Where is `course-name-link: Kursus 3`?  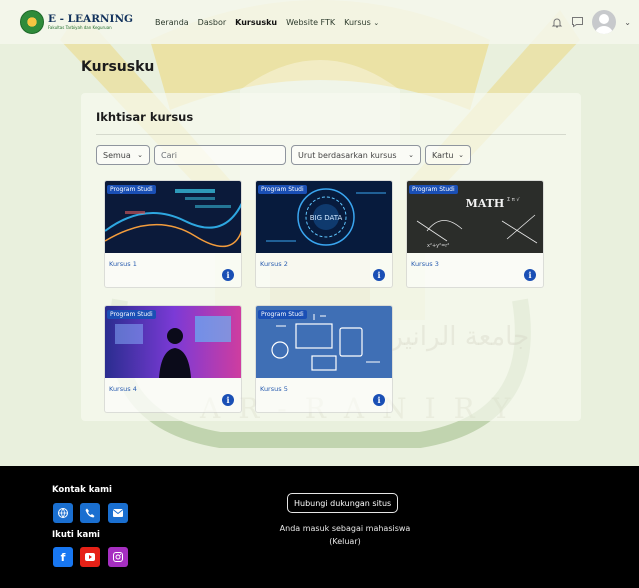
course-name-link: Kursus 3 is located at coordinates (425, 264).